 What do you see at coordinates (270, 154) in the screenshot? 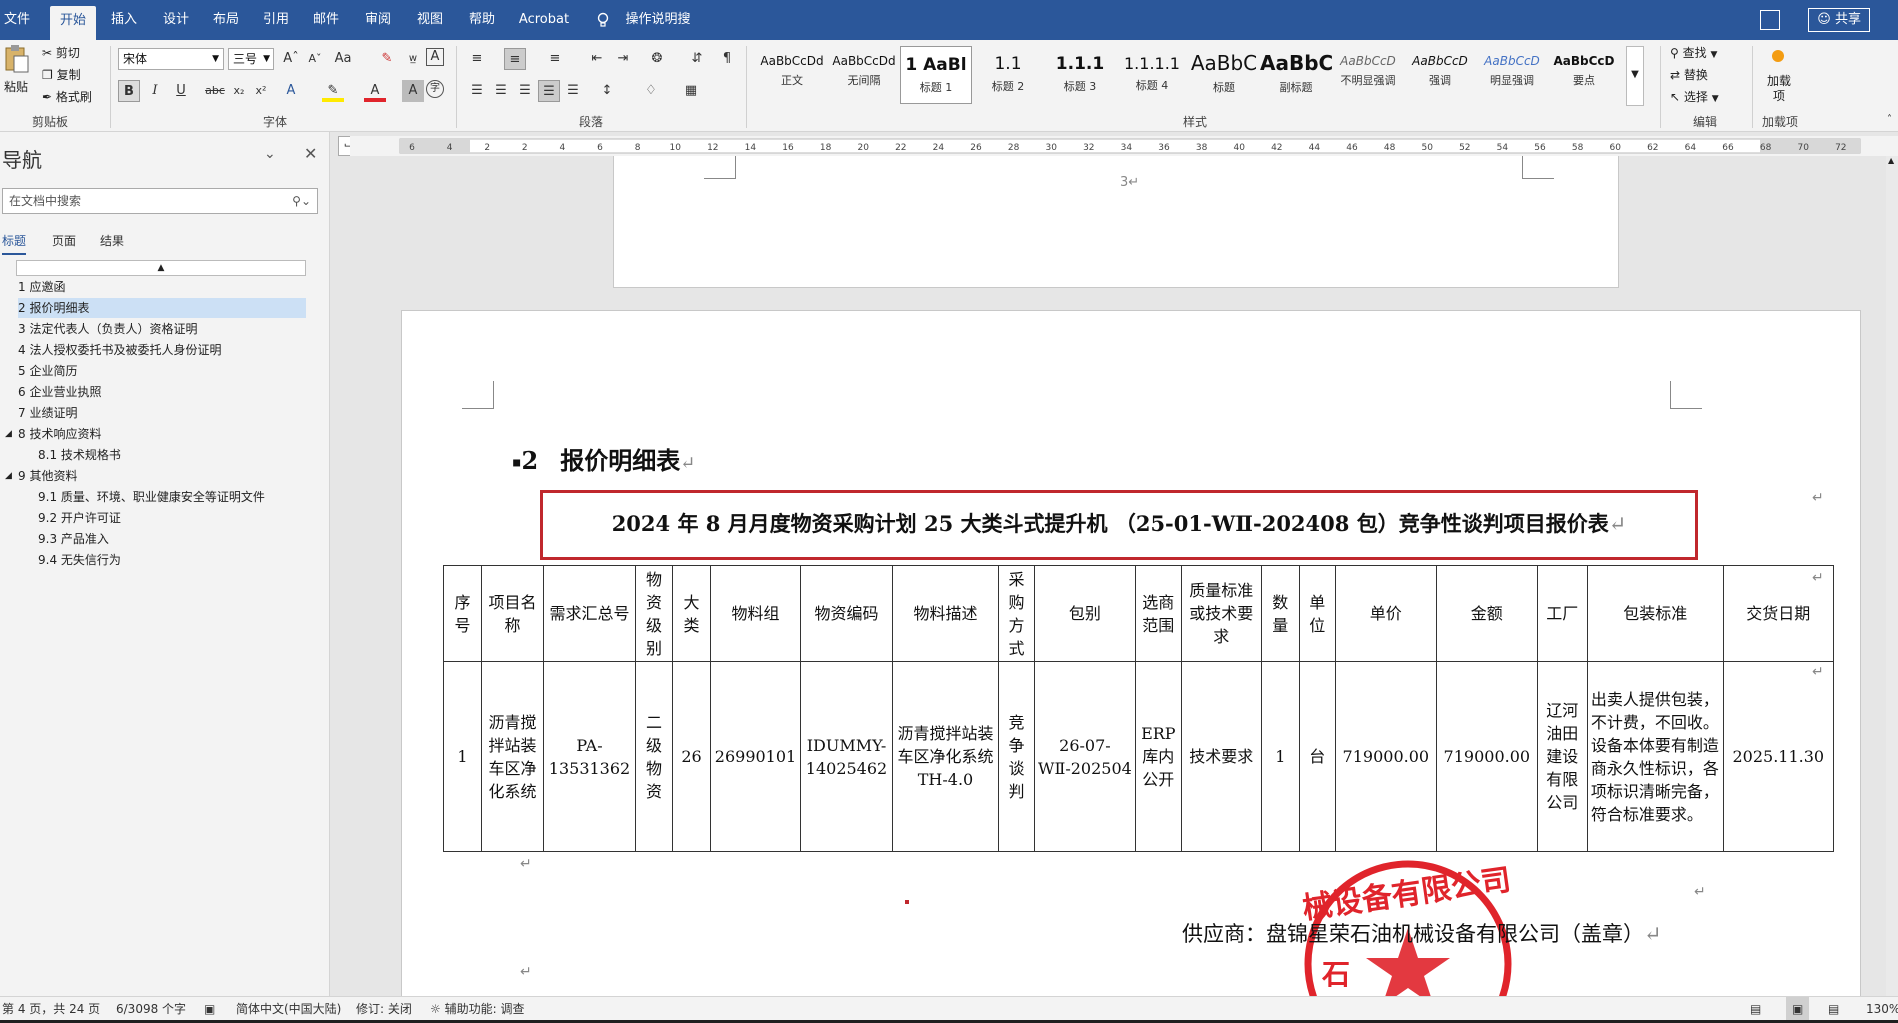
I see `nav-options-icon: ⌄` at bounding box center [270, 154].